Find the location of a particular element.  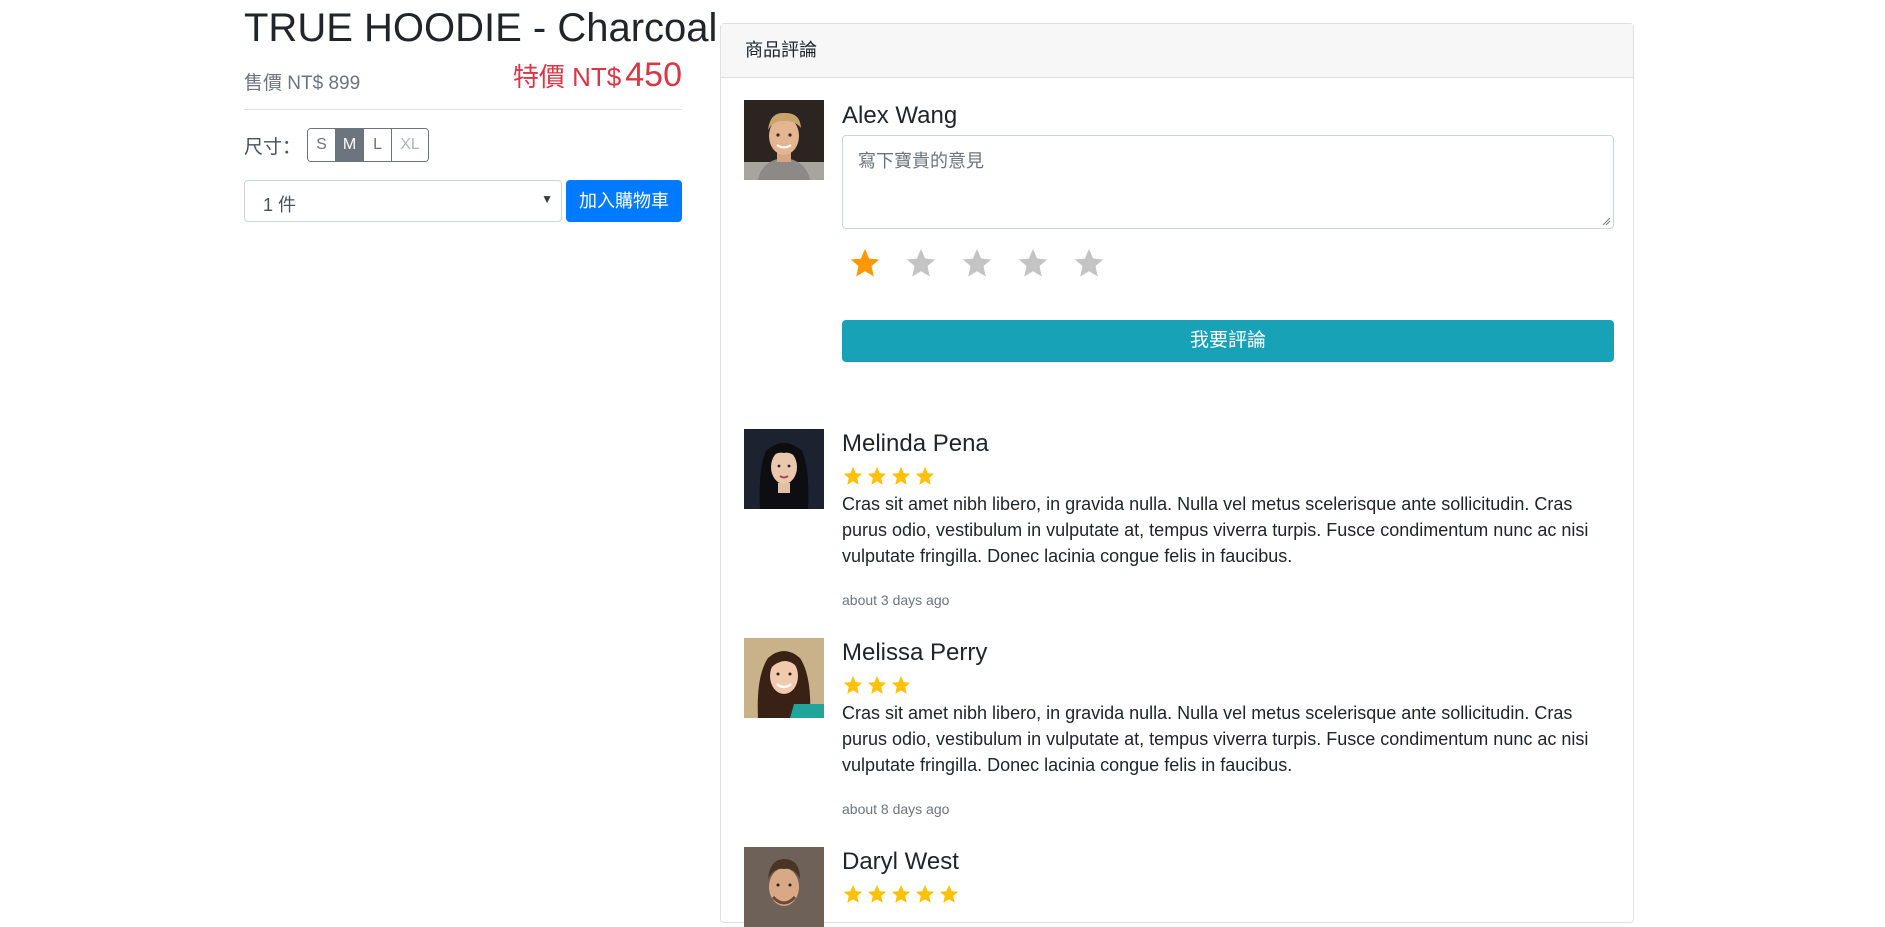

price-row: 售價 NT$ 899 特價 NT$ 450 is located at coordinates (463, 80).